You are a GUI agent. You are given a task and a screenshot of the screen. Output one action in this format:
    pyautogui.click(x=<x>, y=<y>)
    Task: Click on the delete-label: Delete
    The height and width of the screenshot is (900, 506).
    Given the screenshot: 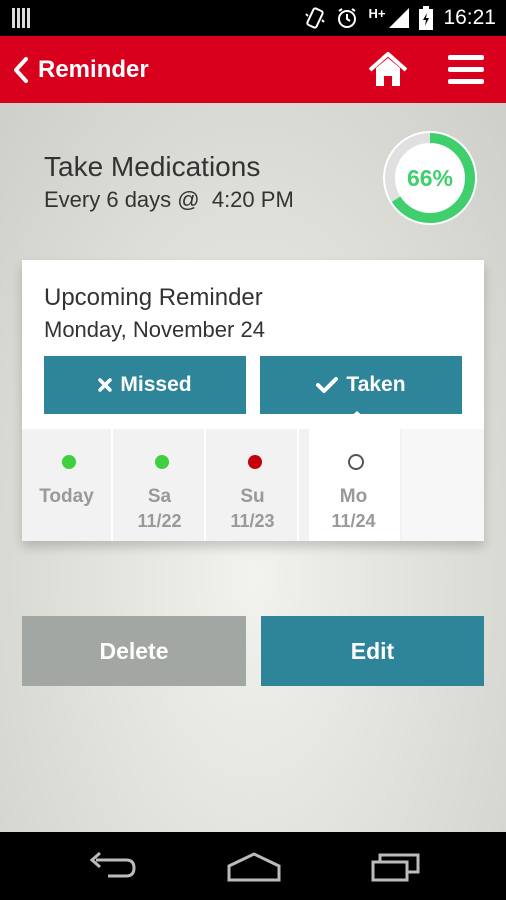 What is the action you would take?
    pyautogui.click(x=134, y=650)
    